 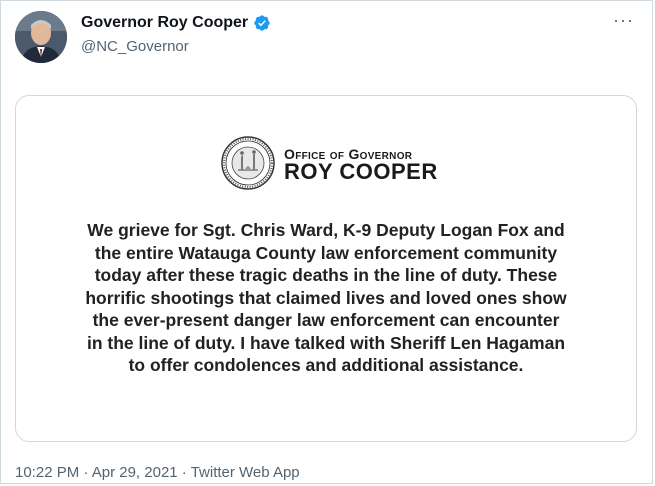 I want to click on office-name: ROY COOPER, so click(x=361, y=171).